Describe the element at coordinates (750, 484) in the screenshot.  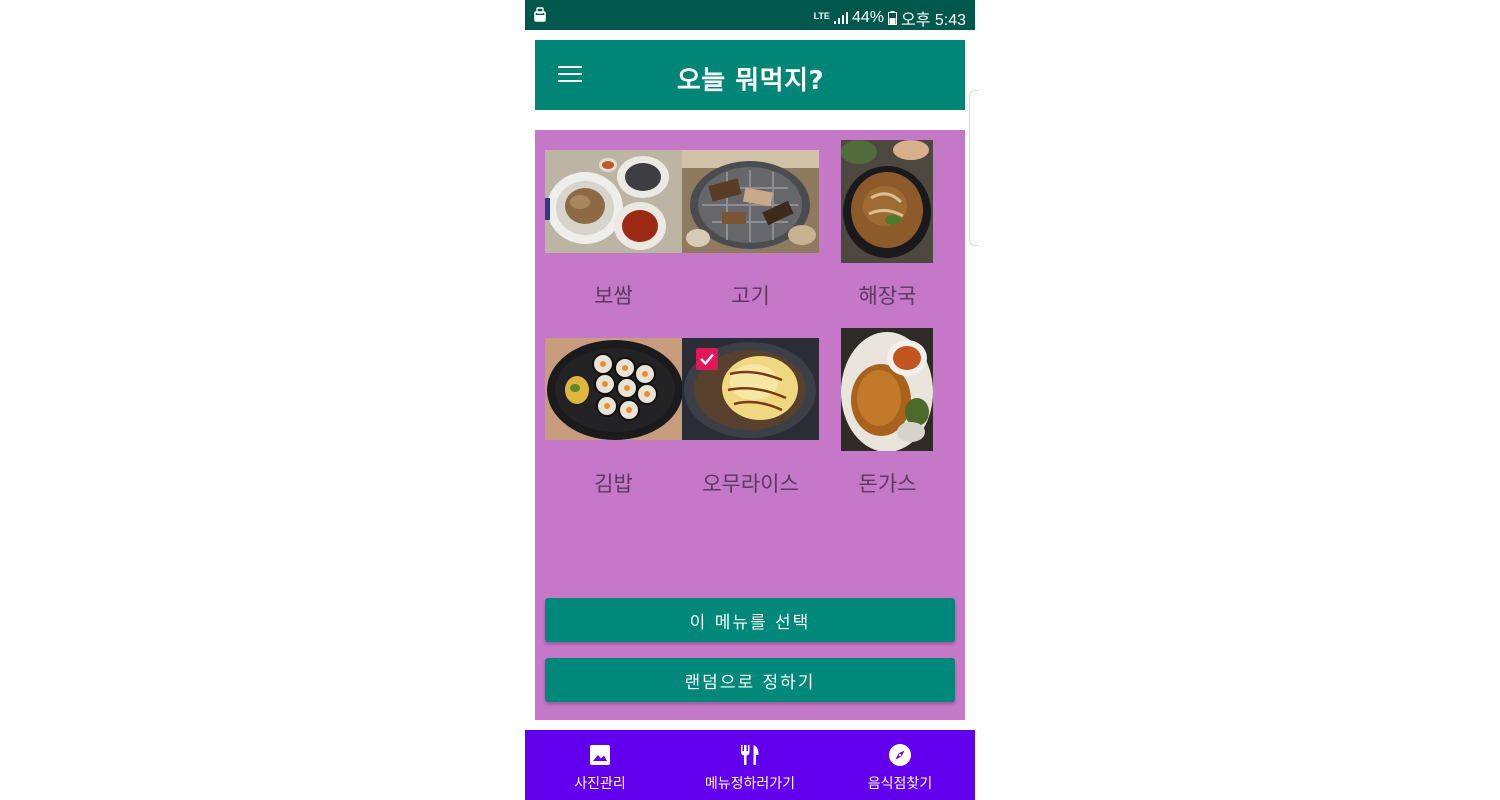
I see `food-label: 오무라이스` at that location.